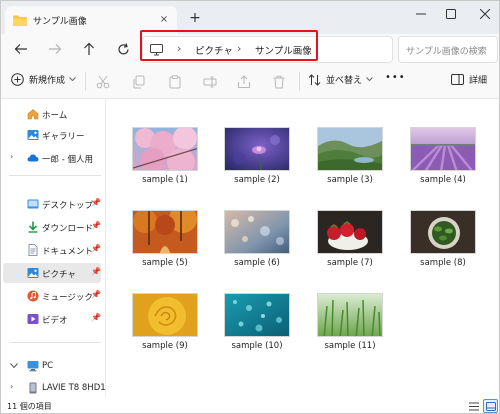 The image size is (500, 414). I want to click on new-button: 新規作成, so click(43, 79).